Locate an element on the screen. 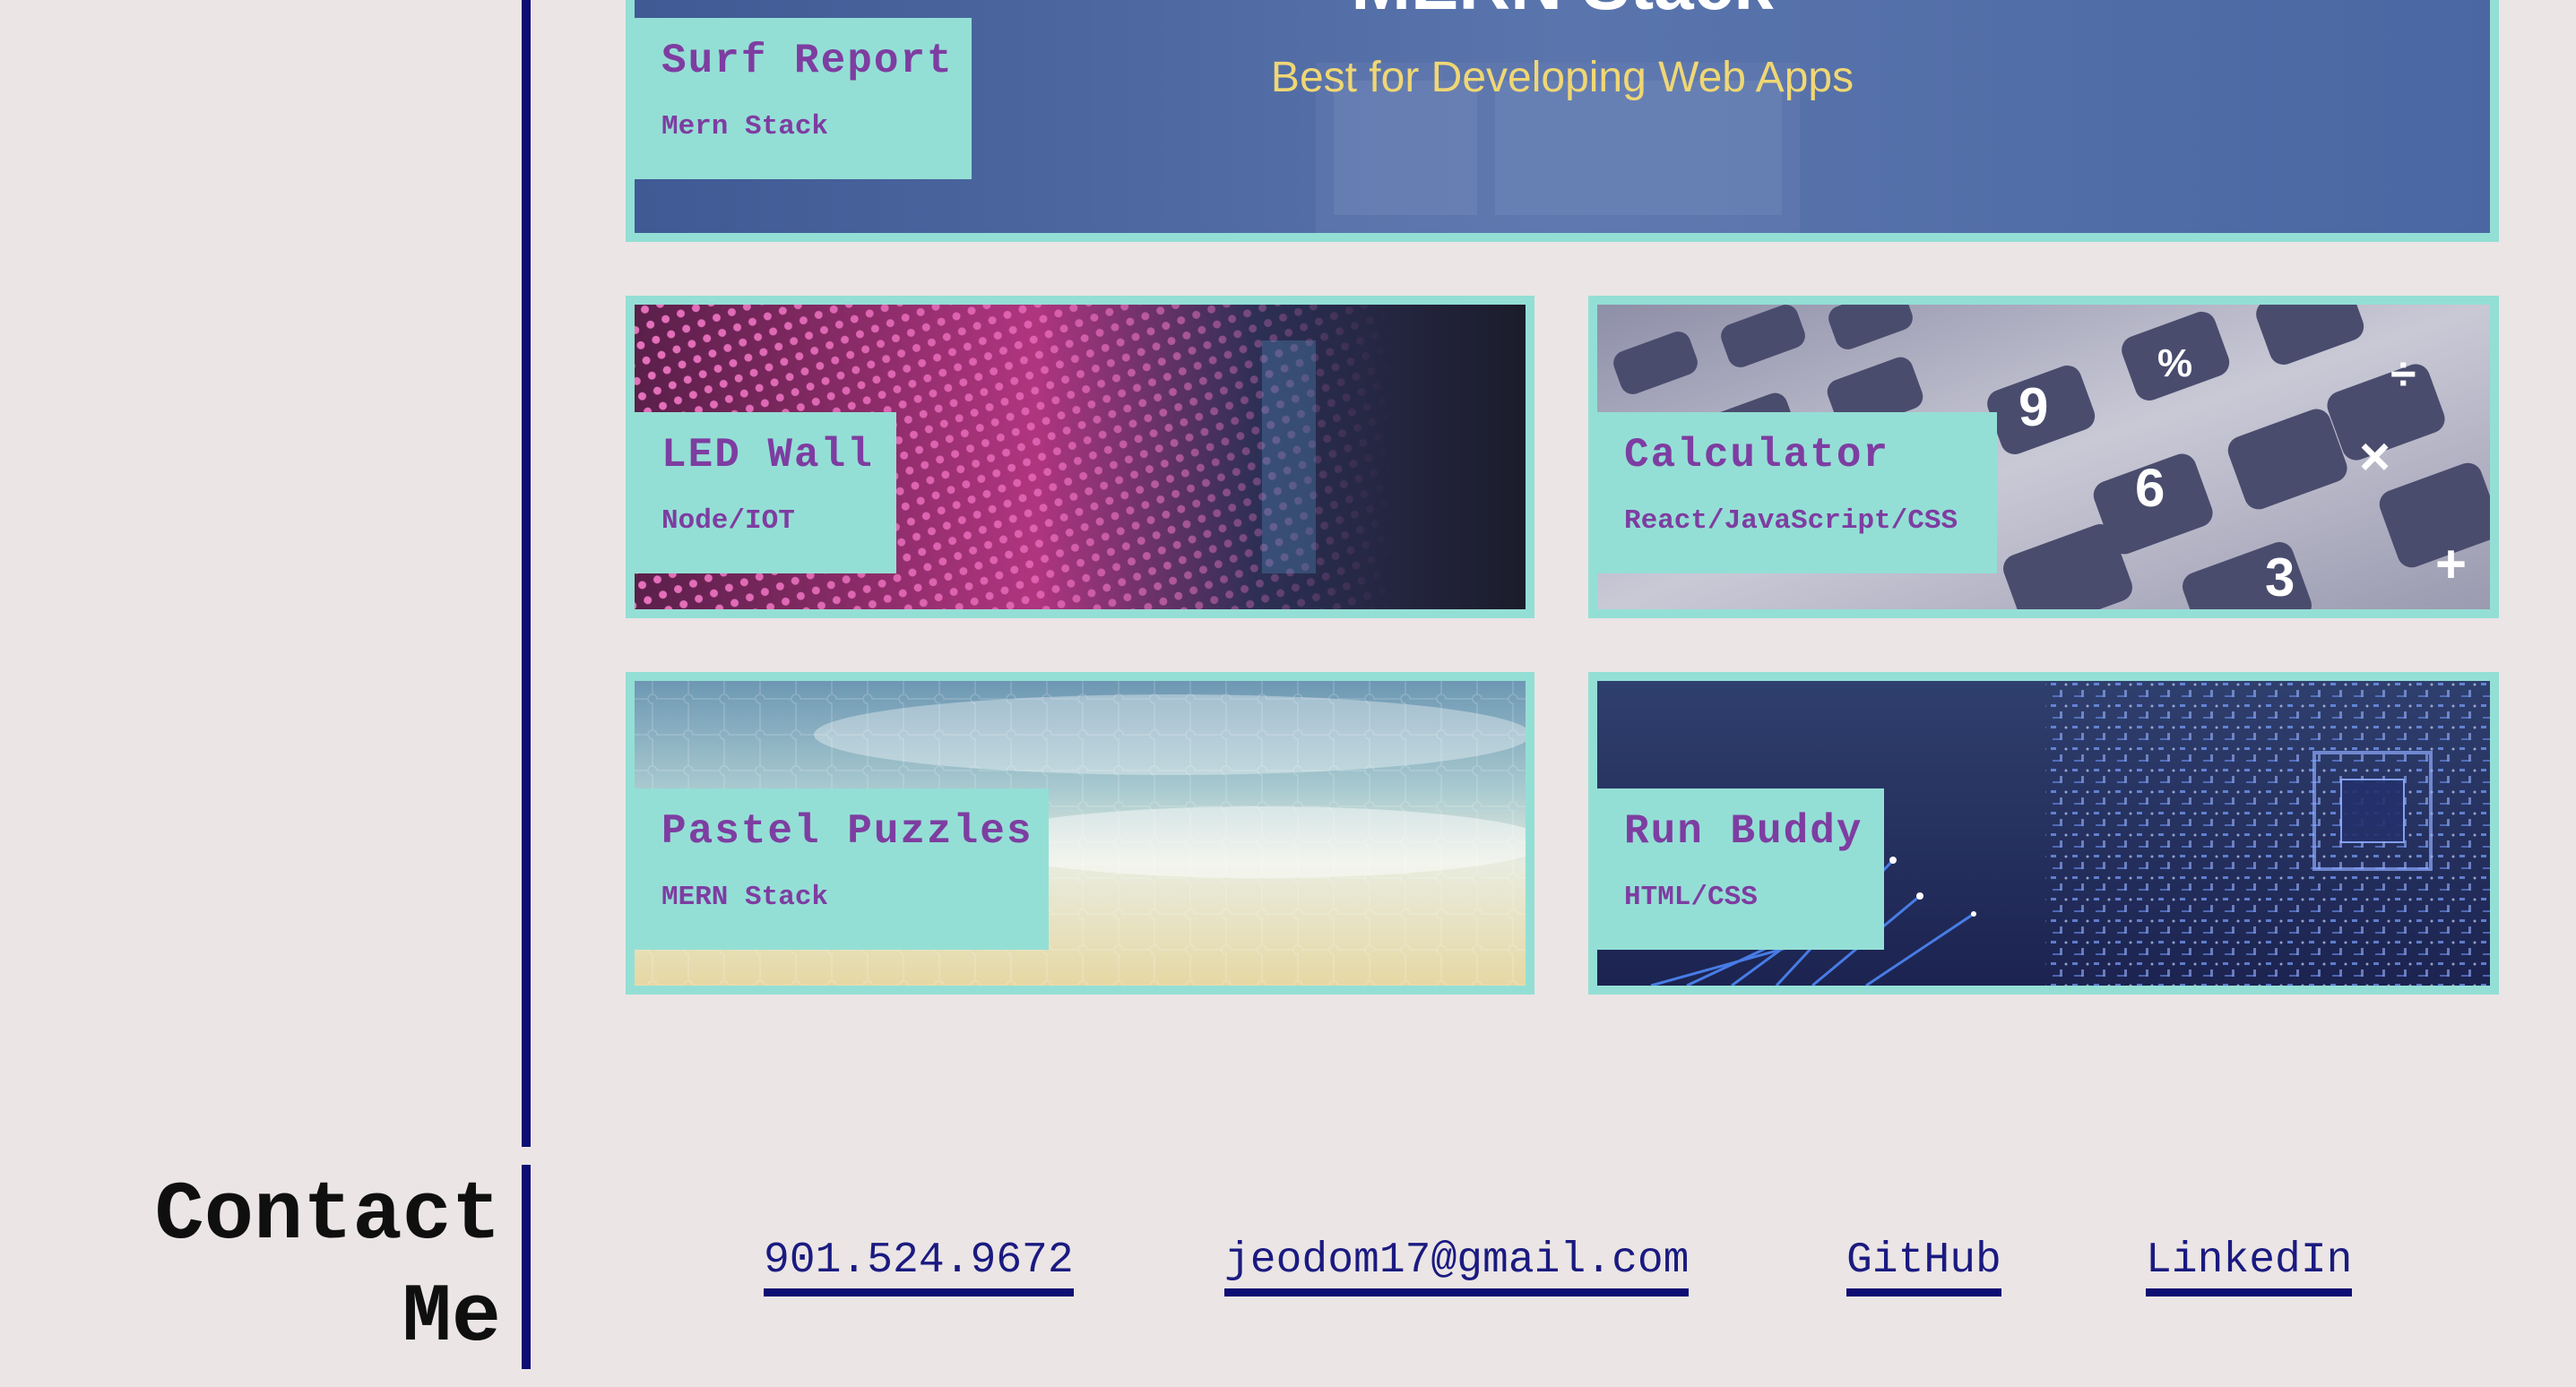  project-label: Pastel Puzzles MERN Stack is located at coordinates (842, 869).